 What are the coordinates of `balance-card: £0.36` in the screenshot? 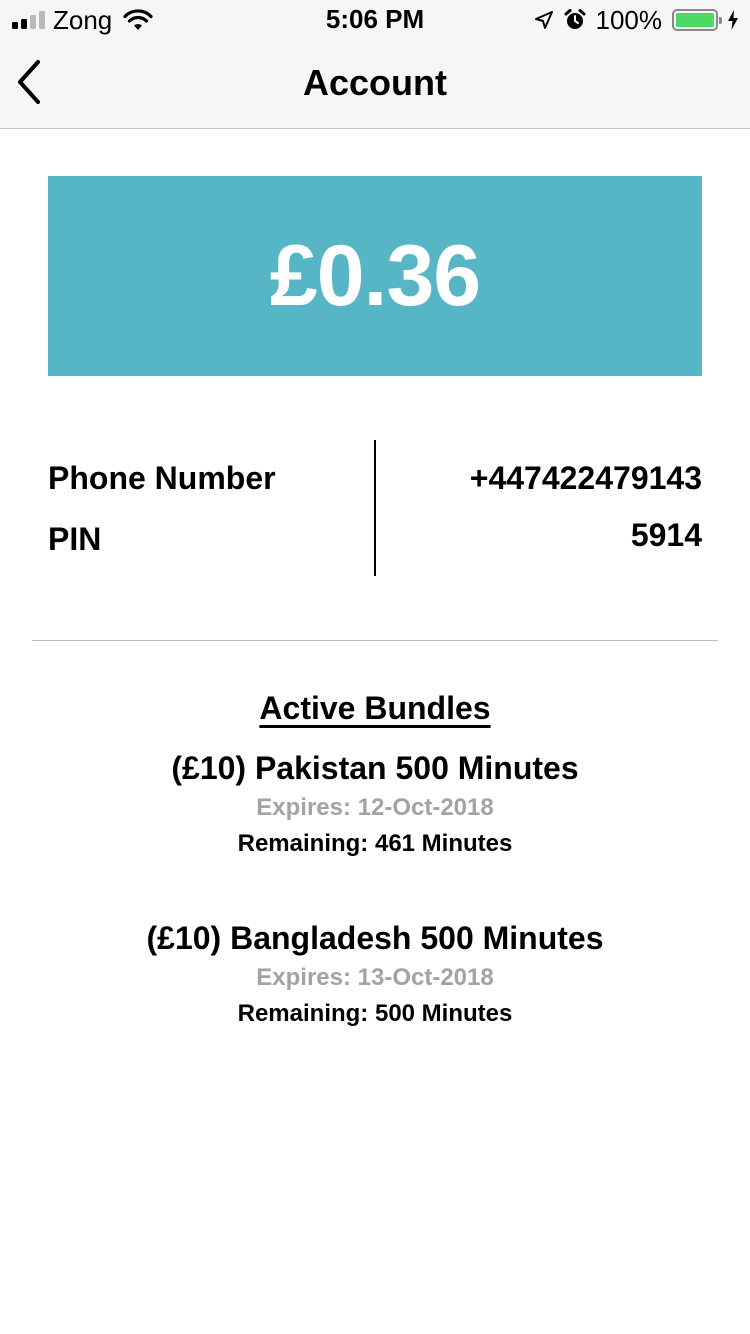 It's located at (375, 276).